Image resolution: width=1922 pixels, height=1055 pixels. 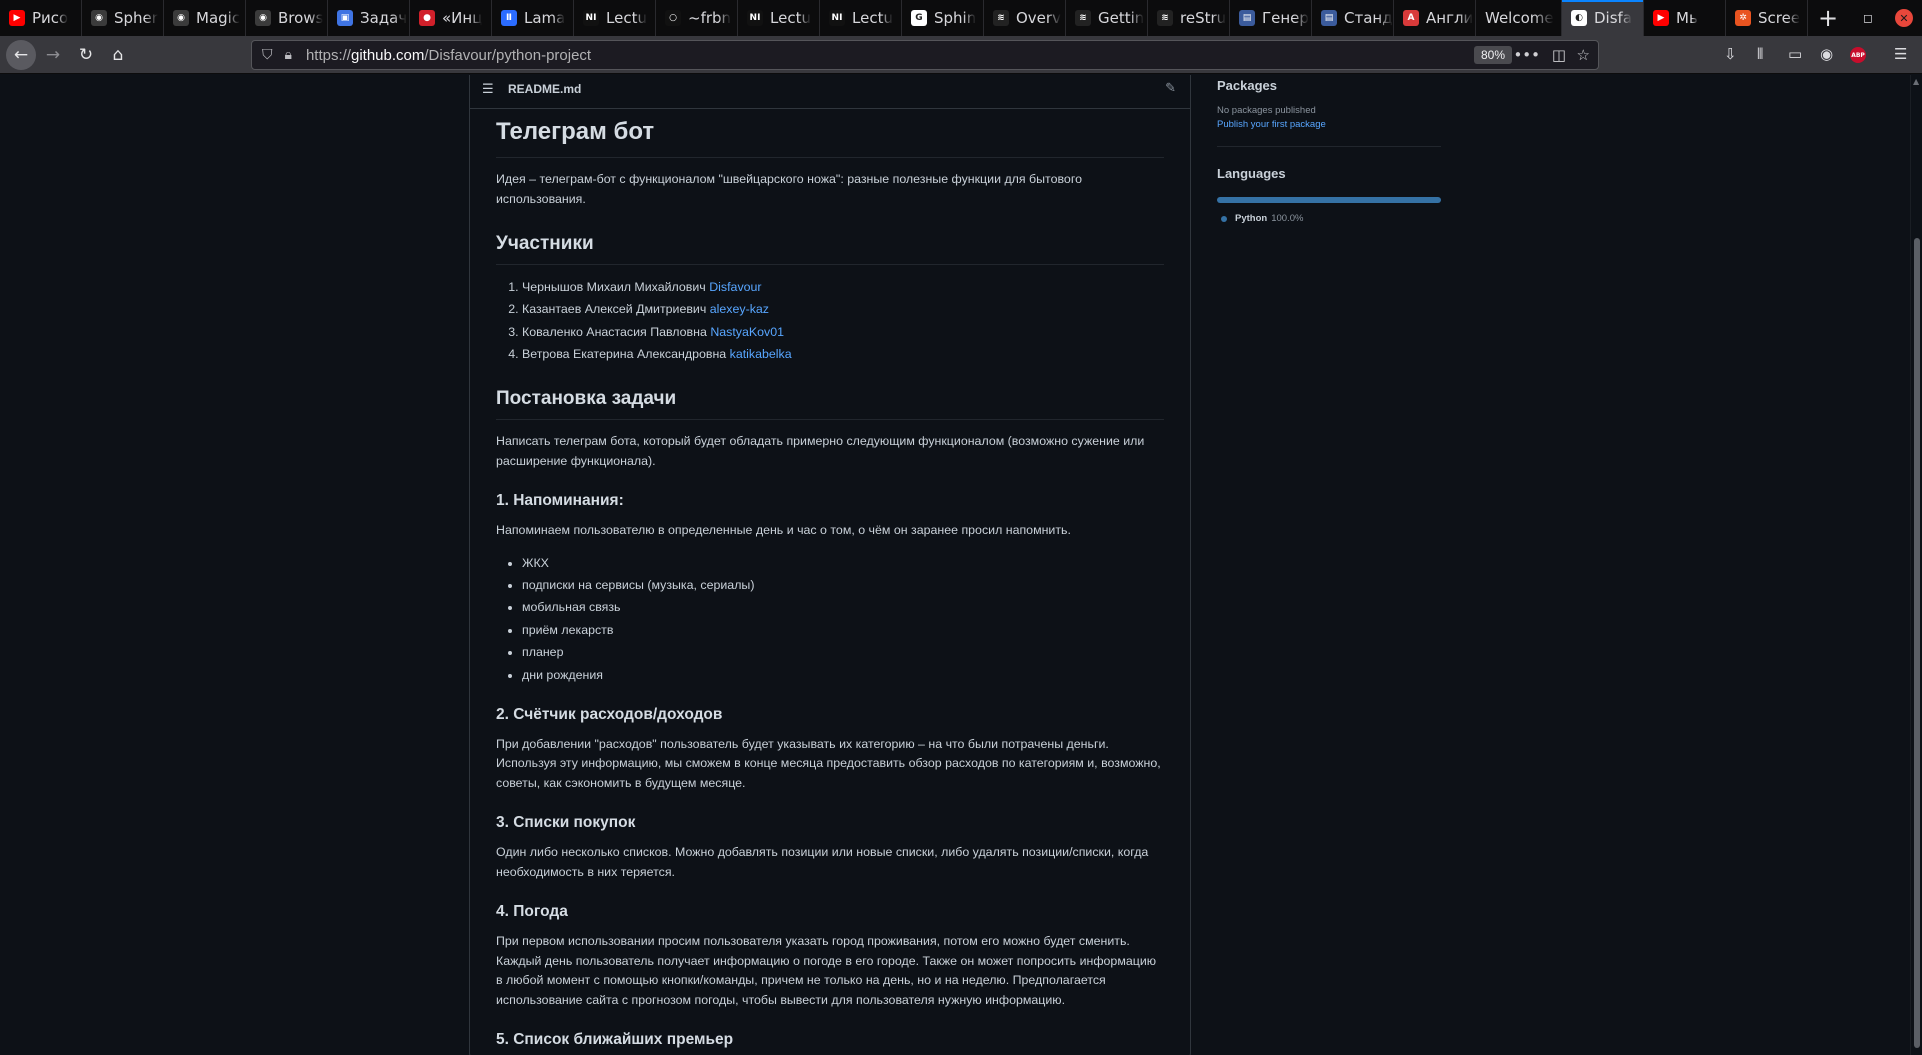 I want to click on tab-label: Mь, so click(x=1687, y=18).